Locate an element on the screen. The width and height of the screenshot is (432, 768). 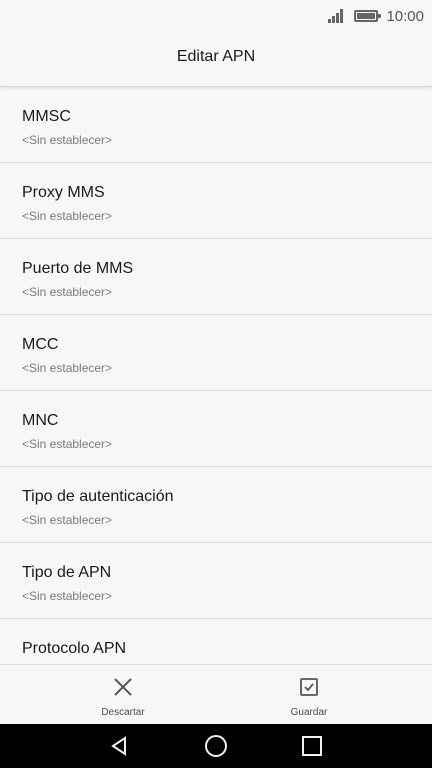
recents-square-icon is located at coordinates (312, 746).